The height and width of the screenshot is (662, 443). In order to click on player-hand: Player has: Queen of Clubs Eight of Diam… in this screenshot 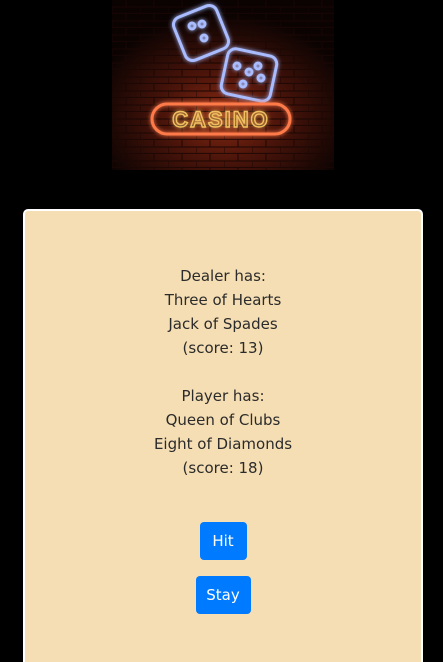, I will do `click(223, 432)`.